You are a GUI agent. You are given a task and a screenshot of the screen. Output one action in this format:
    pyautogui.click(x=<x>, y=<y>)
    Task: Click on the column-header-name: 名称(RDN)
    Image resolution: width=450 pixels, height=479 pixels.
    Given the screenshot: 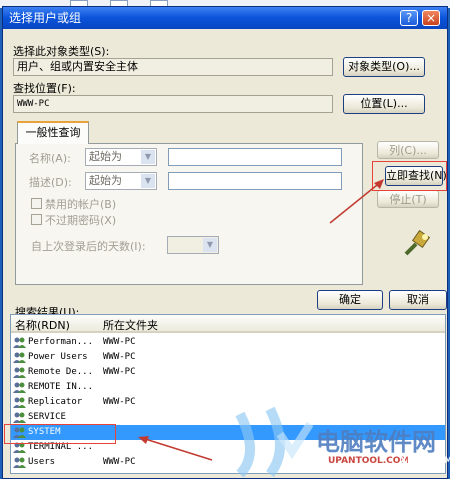 What is the action you would take?
    pyautogui.click(x=42, y=325)
    